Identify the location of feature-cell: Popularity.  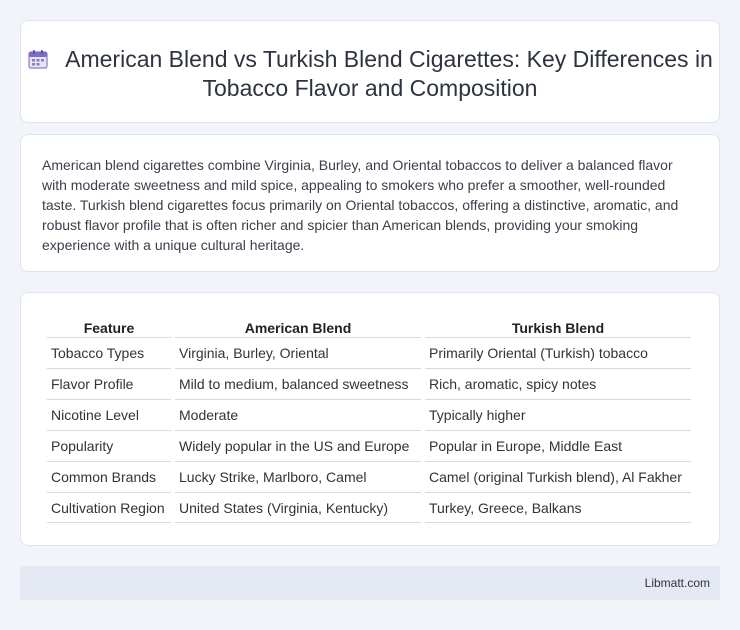
(109, 445).